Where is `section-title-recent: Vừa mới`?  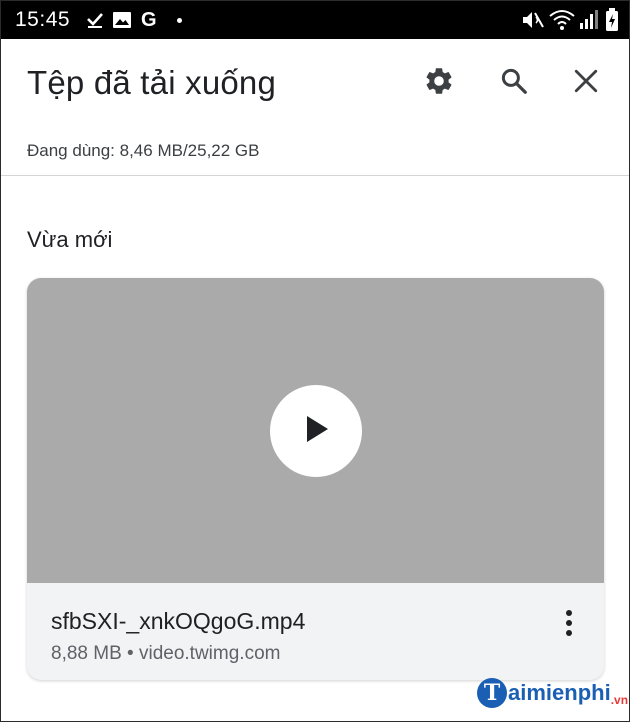
section-title-recent: Vừa mới is located at coordinates (70, 239).